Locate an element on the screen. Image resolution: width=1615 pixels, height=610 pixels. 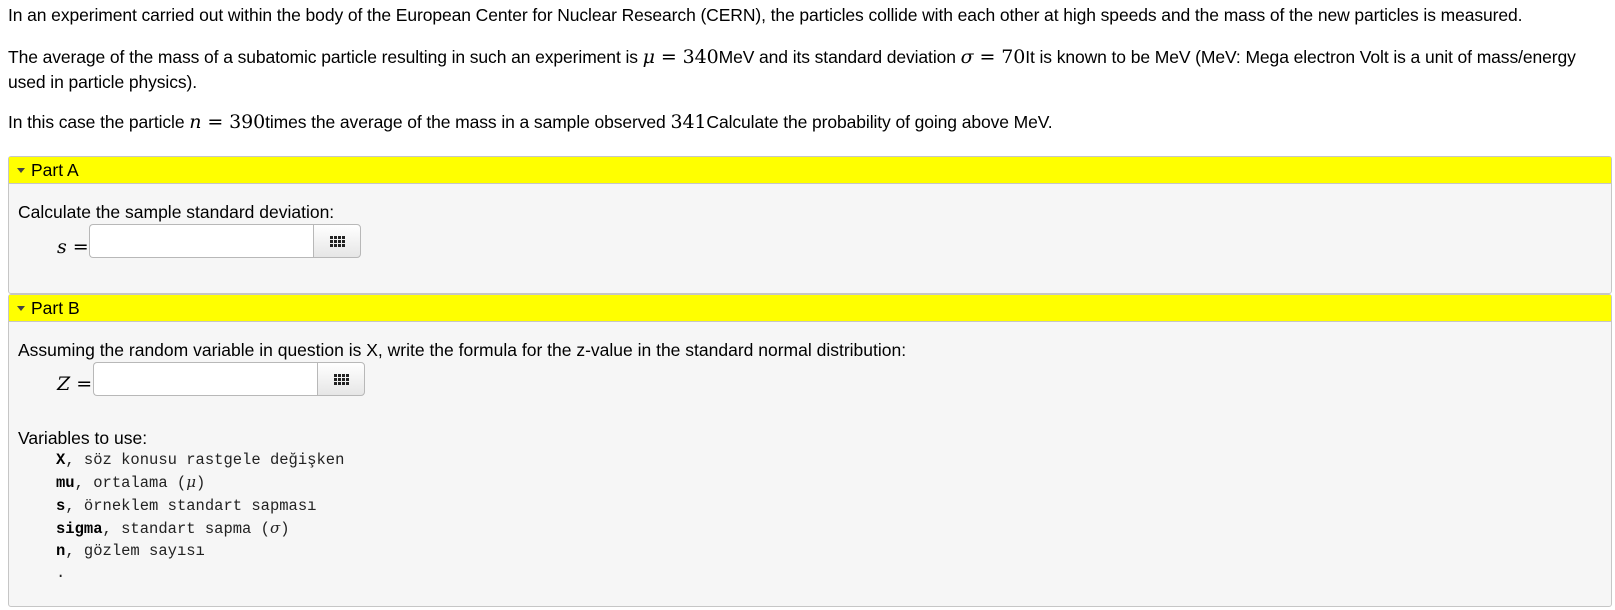
part-b-answer-input is located at coordinates (205, 379).